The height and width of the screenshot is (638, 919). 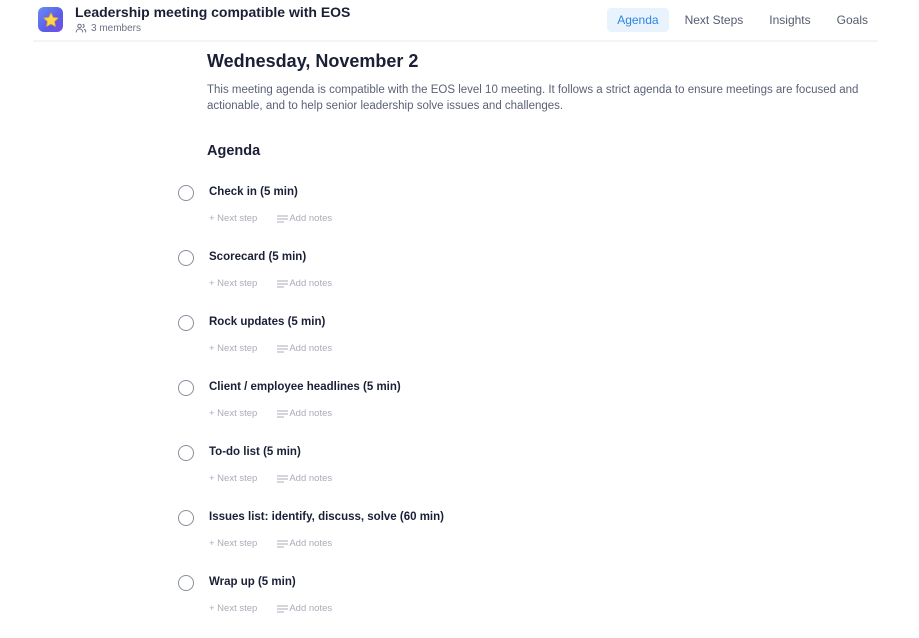 I want to click on tab-insights: Insights, so click(x=789, y=20).